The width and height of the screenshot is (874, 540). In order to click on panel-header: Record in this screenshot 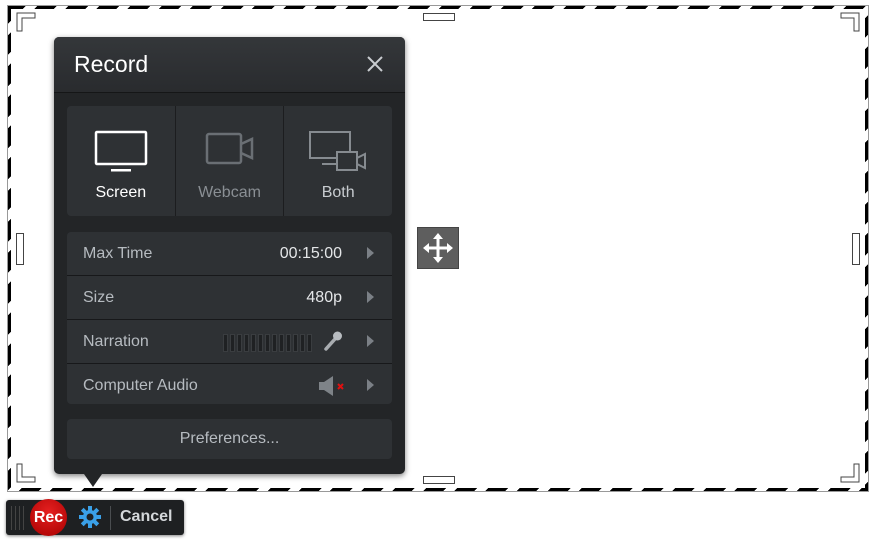, I will do `click(229, 65)`.